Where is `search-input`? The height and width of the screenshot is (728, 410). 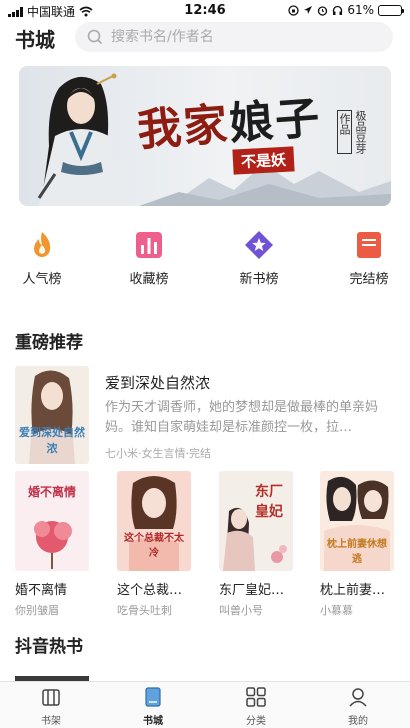
search-input is located at coordinates (241, 37).